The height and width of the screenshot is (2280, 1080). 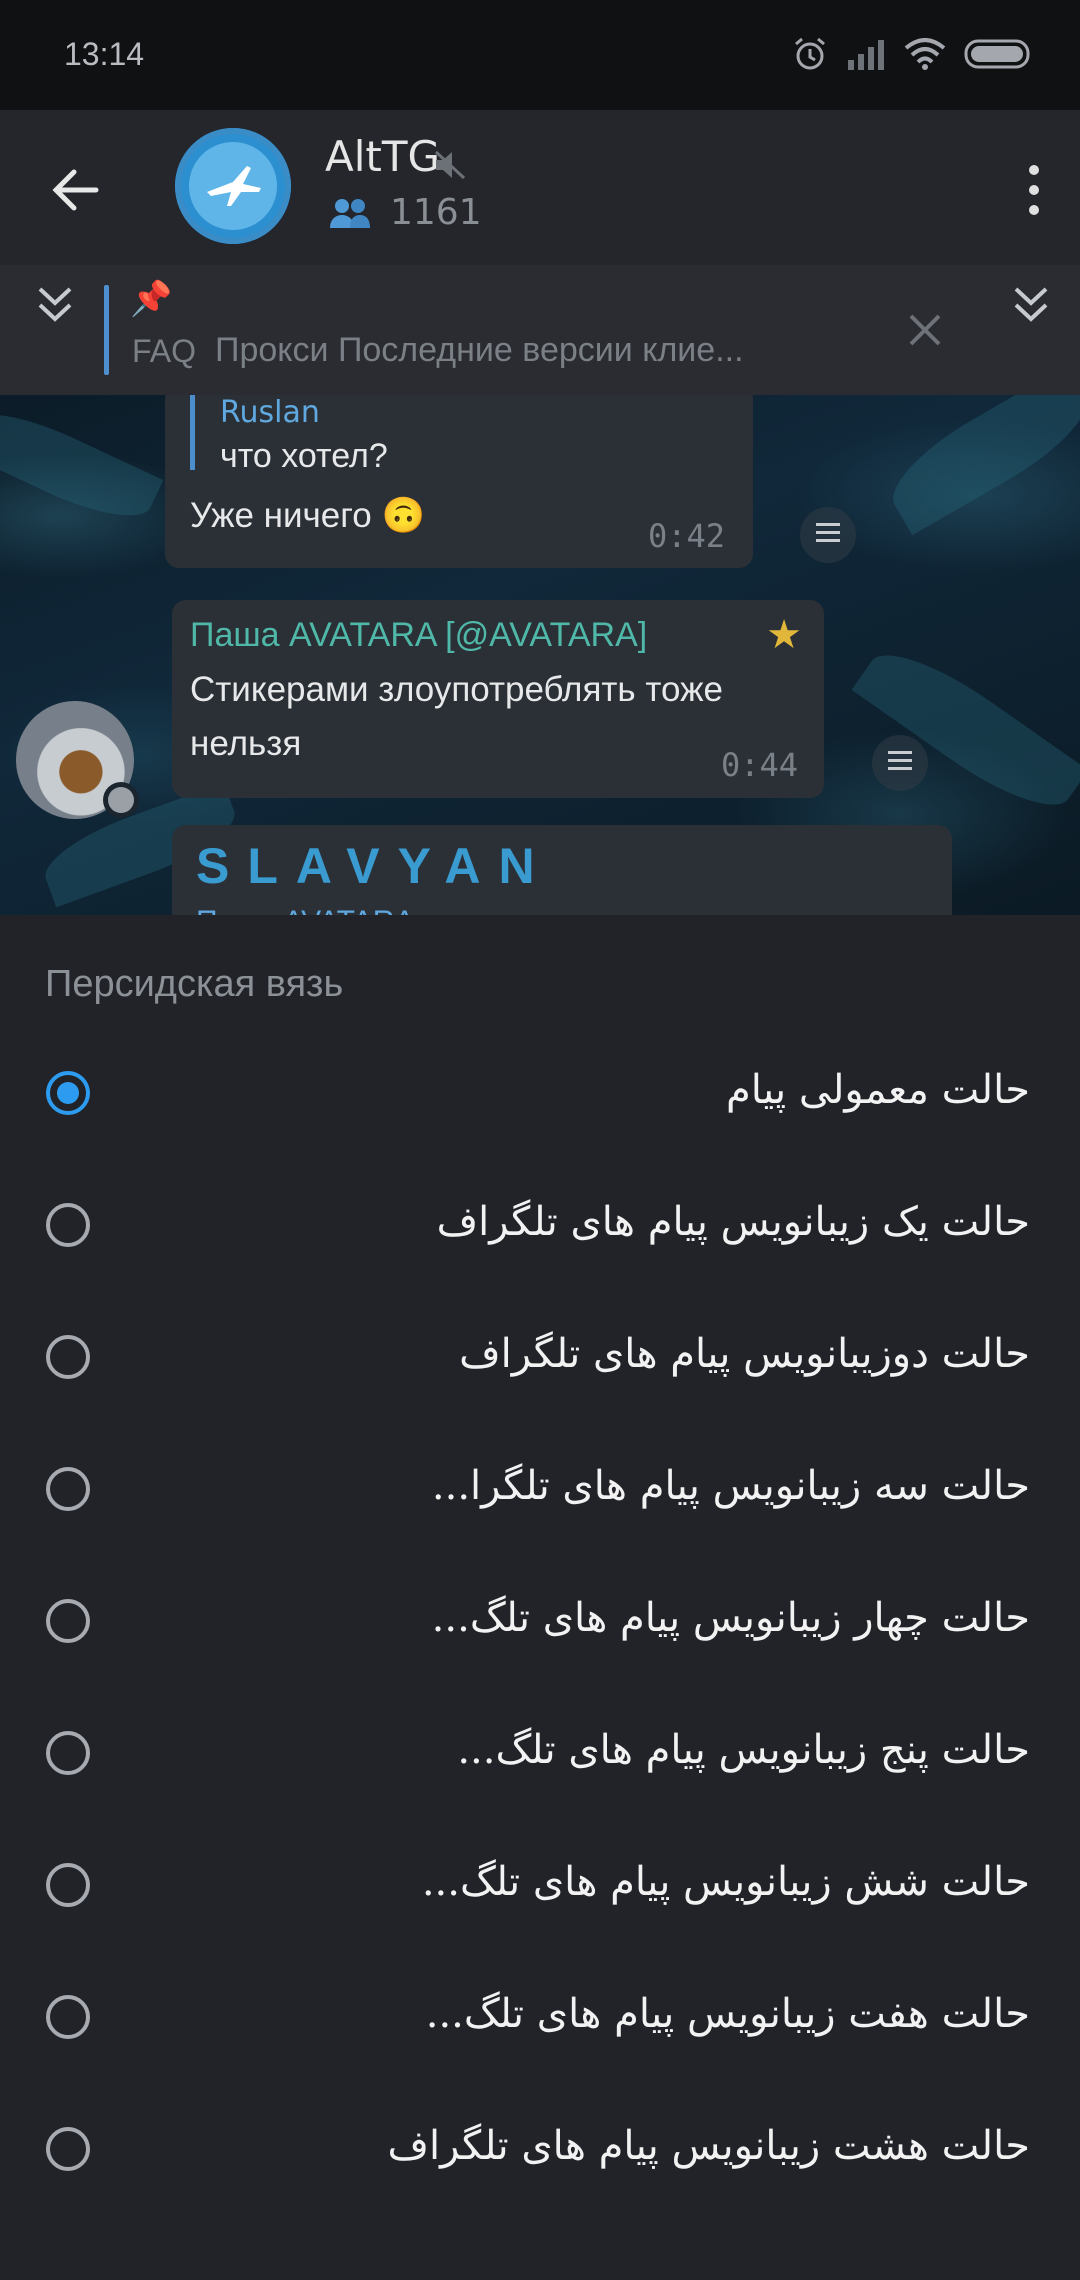 What do you see at coordinates (76, 190) in the screenshot?
I see `back-arrow-icon` at bounding box center [76, 190].